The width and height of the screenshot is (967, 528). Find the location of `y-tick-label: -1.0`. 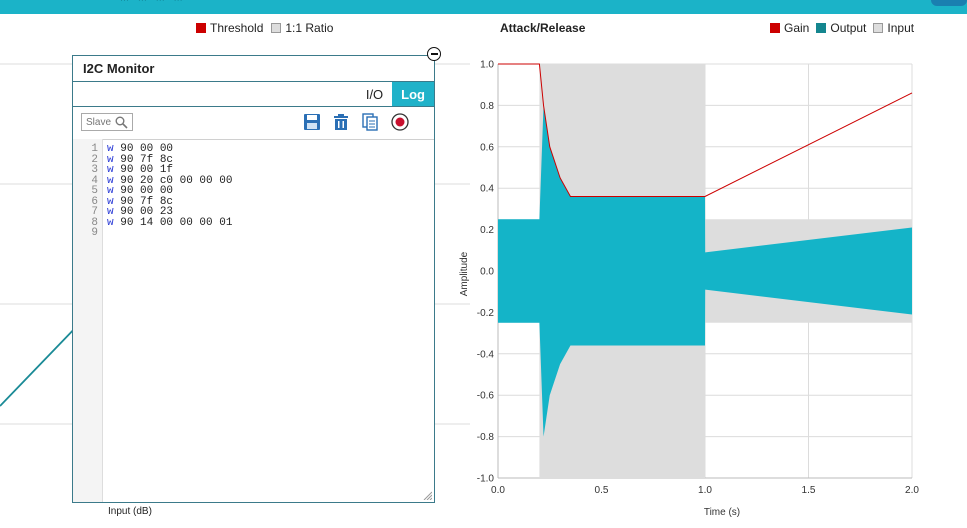

y-tick-label: -1.0 is located at coordinates (486, 479).